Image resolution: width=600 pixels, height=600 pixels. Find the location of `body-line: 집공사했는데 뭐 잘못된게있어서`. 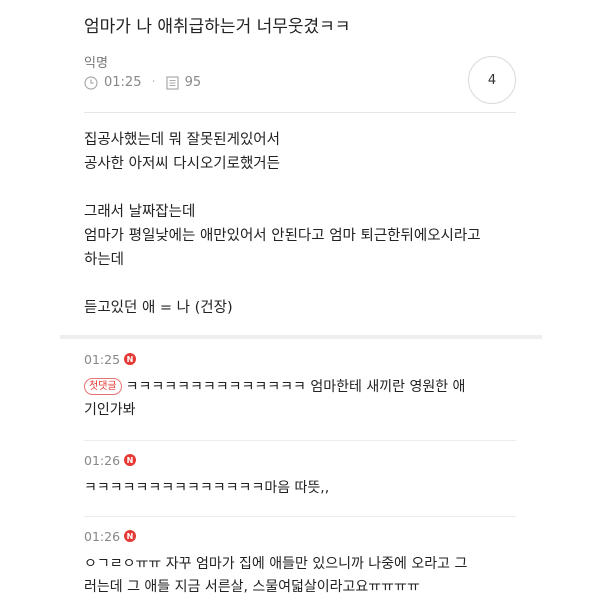

body-line: 집공사했는데 뭐 잘못된게있어서 is located at coordinates (182, 140).